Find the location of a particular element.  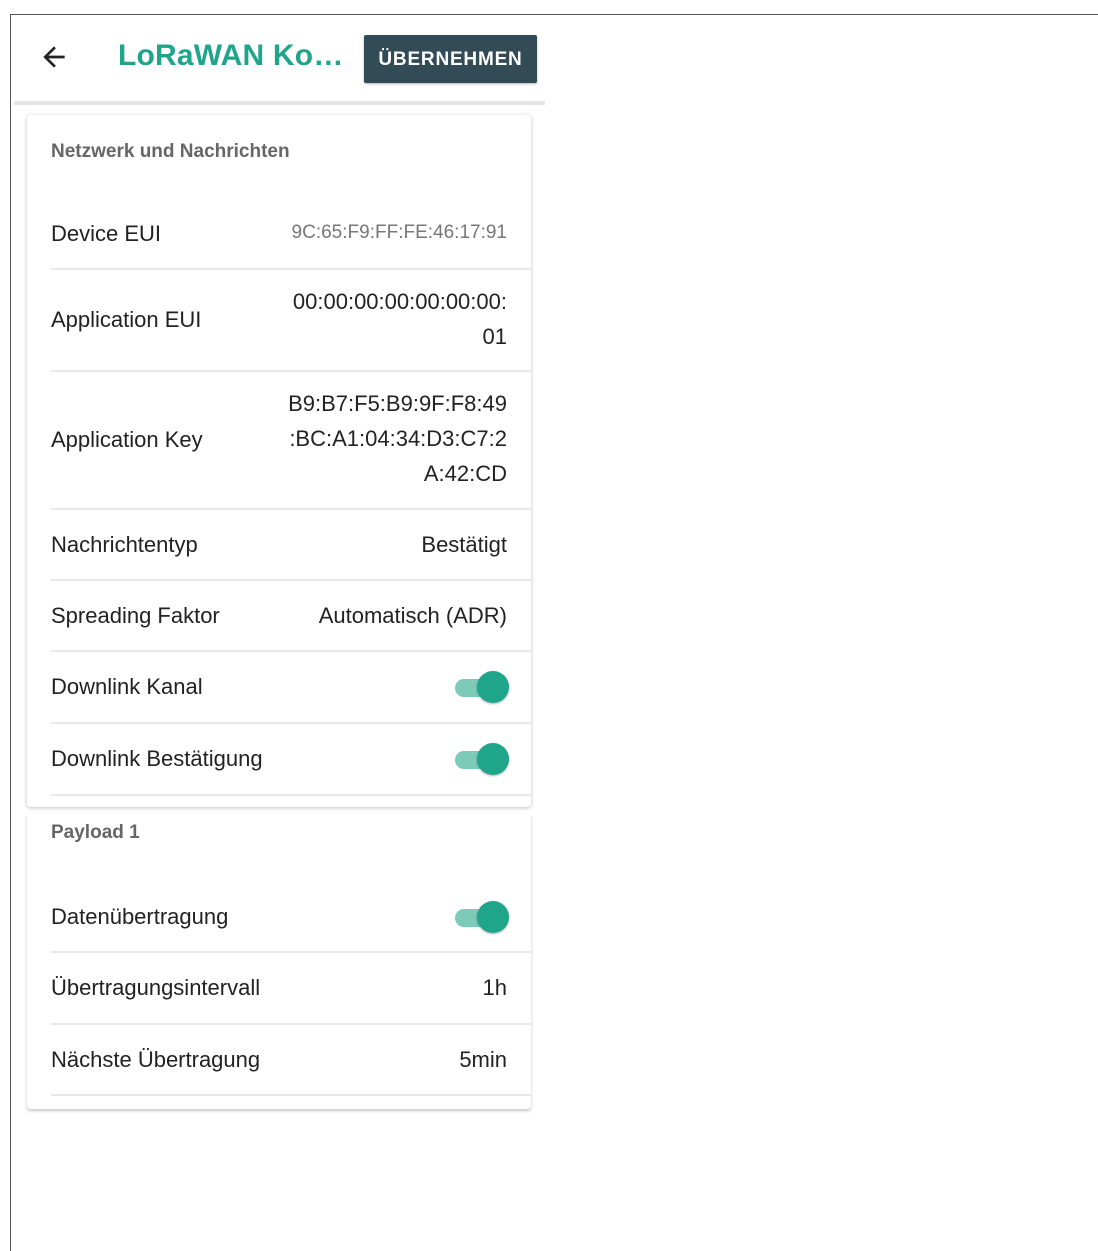

interval-row: Übertragungsintervall 1h is located at coordinates (291, 989).